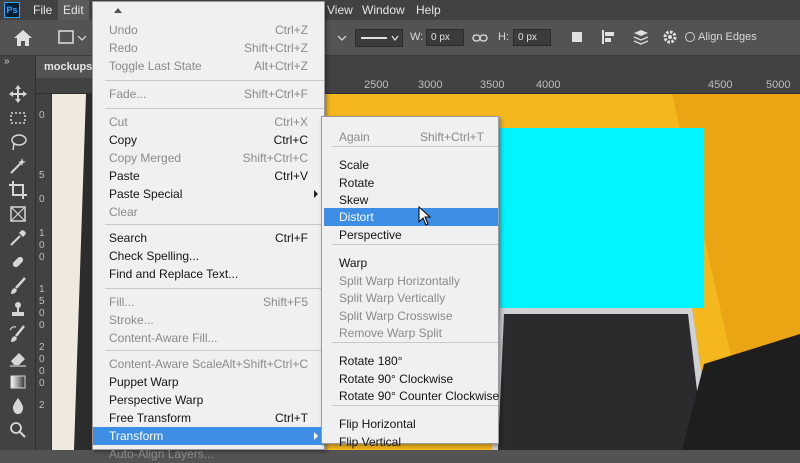 The image size is (800, 463). I want to click on edit-menu-item-redo: Redo Shift+Ctrl+Z, so click(208, 48).